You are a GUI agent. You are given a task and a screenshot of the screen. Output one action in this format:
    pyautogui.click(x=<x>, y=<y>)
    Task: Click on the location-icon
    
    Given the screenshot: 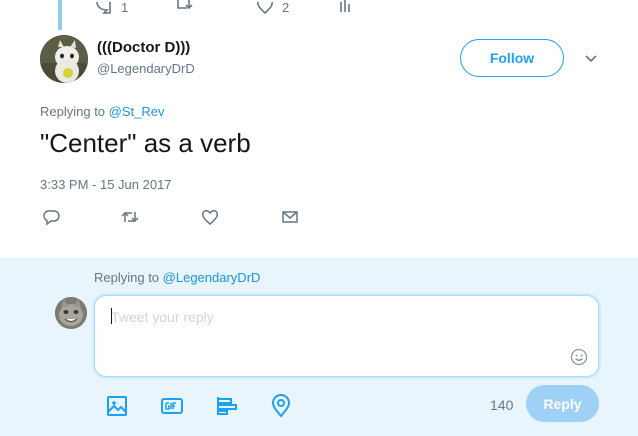 What is the action you would take?
    pyautogui.click(x=281, y=406)
    